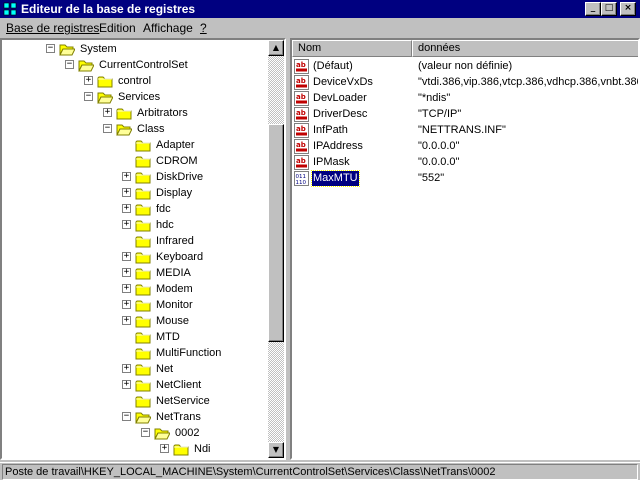 The height and width of the screenshot is (480, 640). Describe the element at coordinates (465, 130) in the screenshot. I see `value-row: ab InfPath "NETTRANS.INF"` at that location.